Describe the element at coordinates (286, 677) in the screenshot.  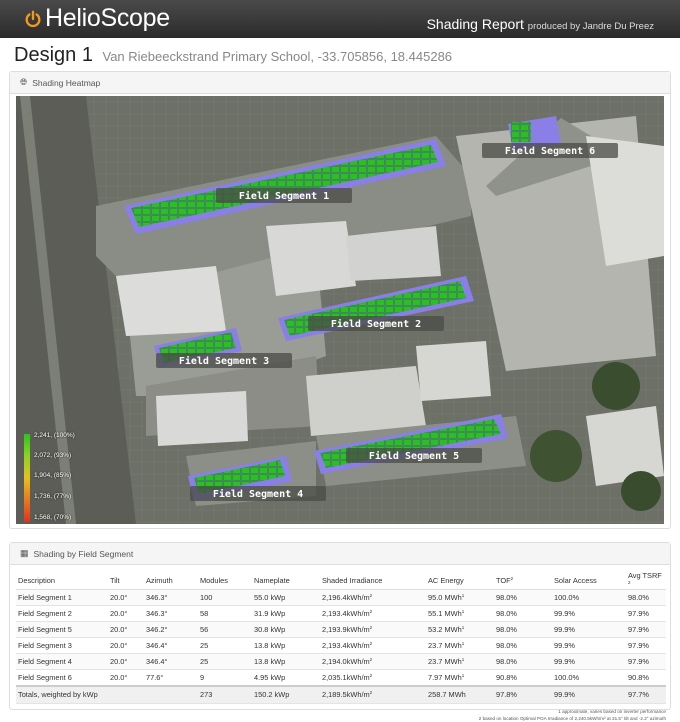
I see `table-cell: 4.95 kWp` at that location.